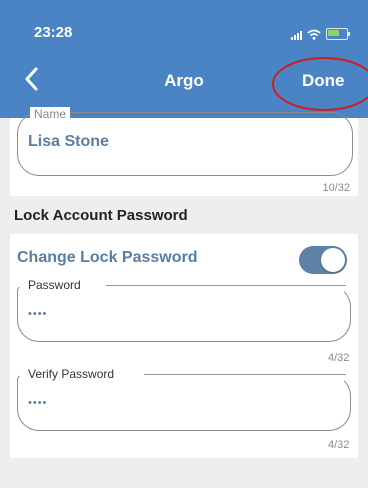  I want to click on section-title: Lock Account Password, so click(101, 215).